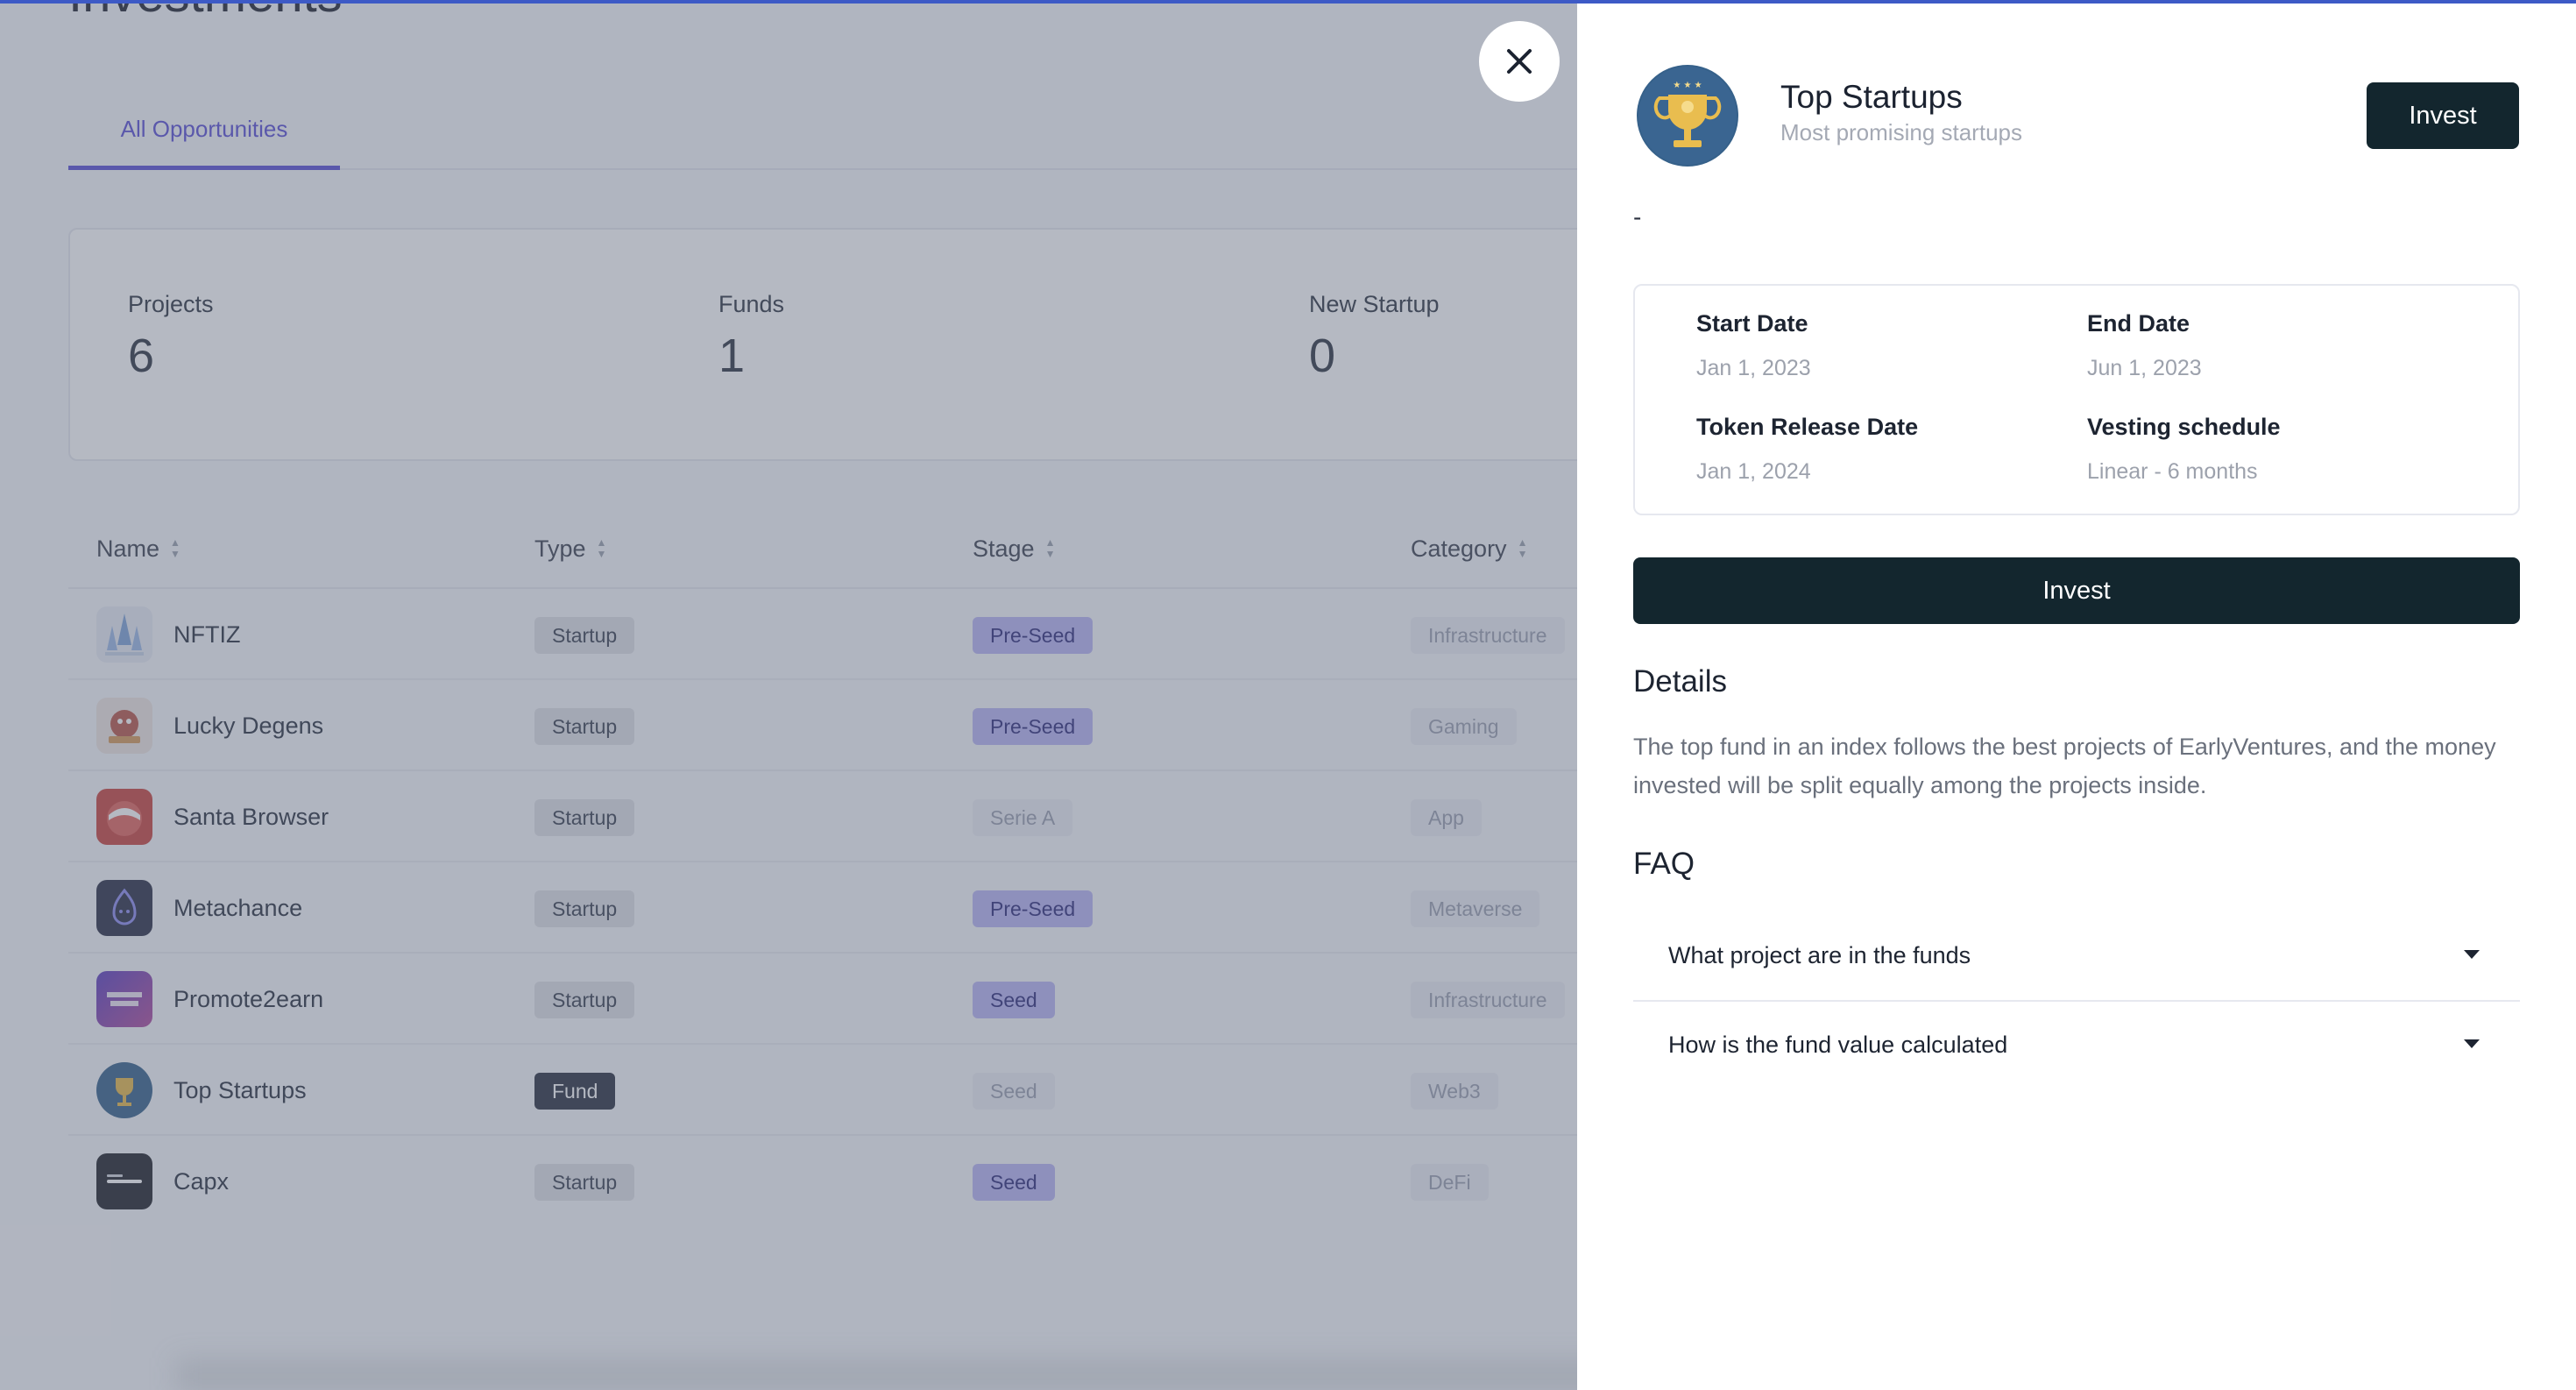 This screenshot has height=1390, width=2576. Describe the element at coordinates (1288, 2) in the screenshot. I see `top-accent-line` at that location.